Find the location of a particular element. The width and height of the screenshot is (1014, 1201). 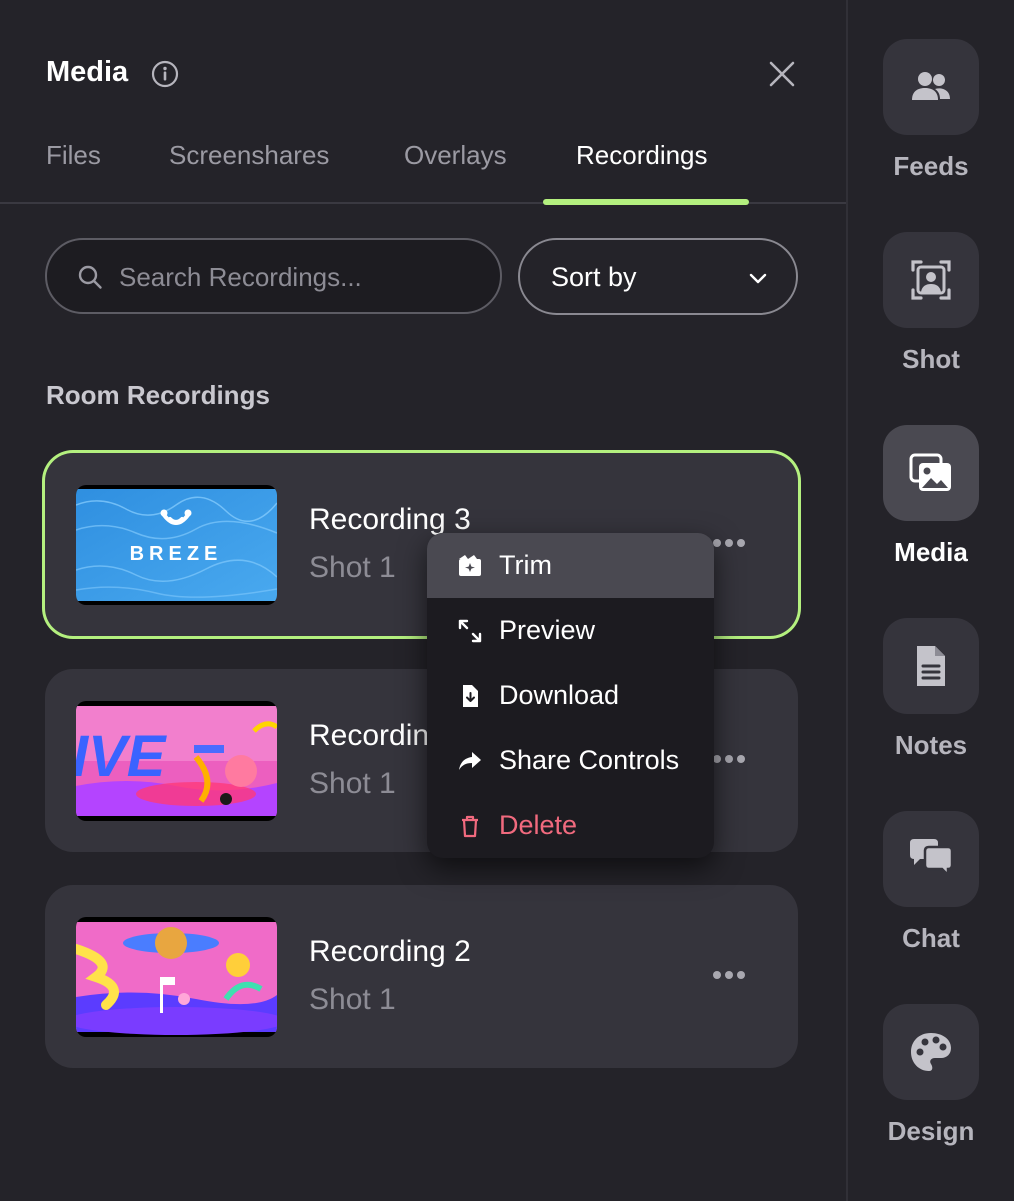

chat-bubbles-icon is located at coordinates (932, 859).